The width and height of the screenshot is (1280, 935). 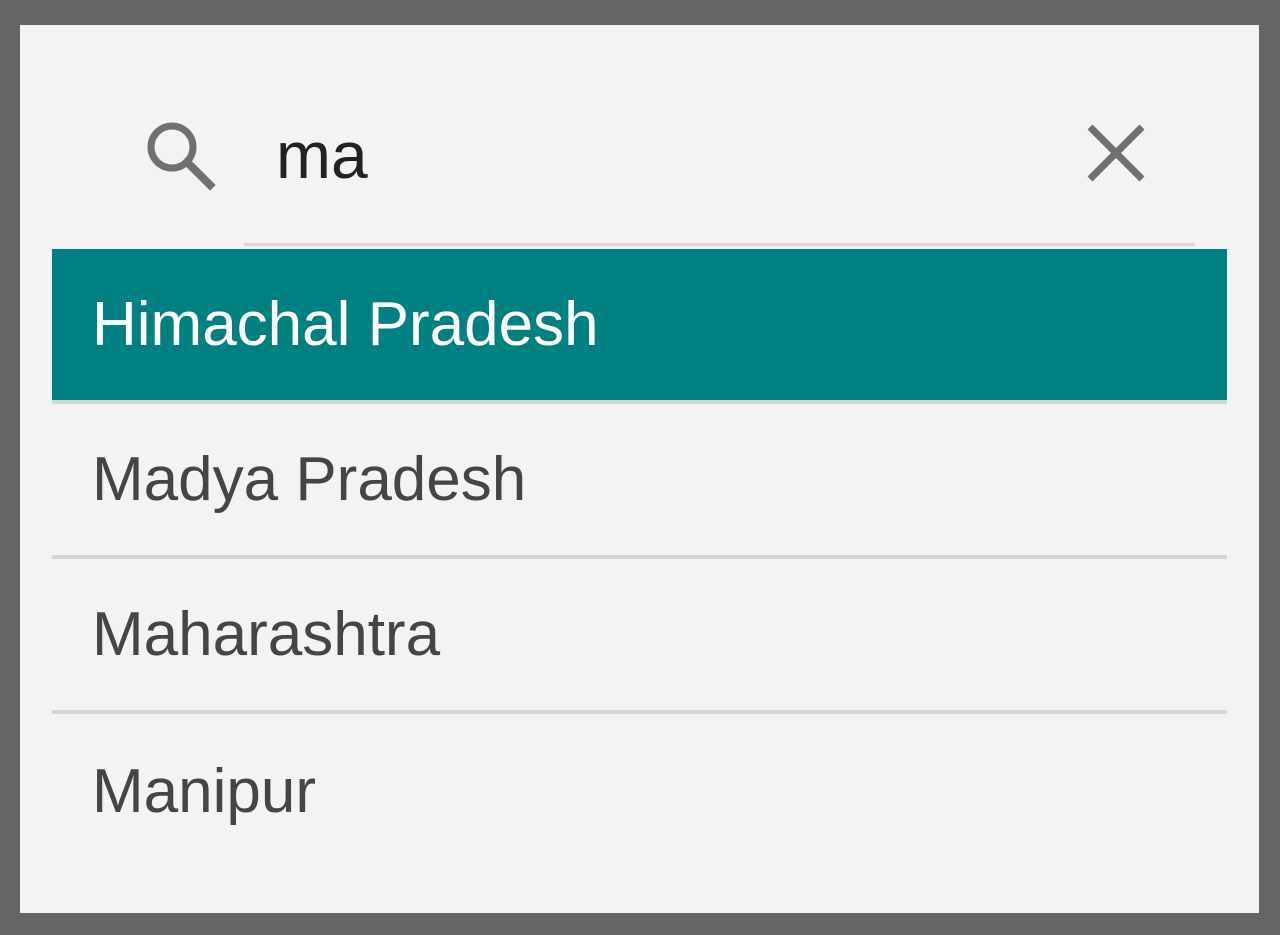 I want to click on list-item-label: Manipur, so click(x=204, y=791).